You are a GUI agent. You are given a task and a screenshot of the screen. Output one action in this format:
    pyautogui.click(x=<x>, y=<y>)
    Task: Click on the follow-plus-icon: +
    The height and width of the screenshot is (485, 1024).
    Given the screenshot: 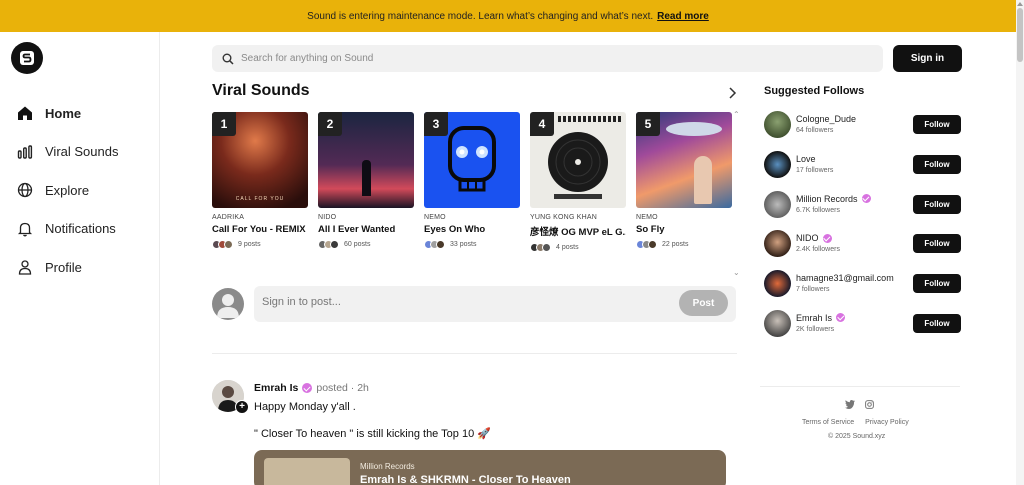 What is the action you would take?
    pyautogui.click(x=242, y=407)
    